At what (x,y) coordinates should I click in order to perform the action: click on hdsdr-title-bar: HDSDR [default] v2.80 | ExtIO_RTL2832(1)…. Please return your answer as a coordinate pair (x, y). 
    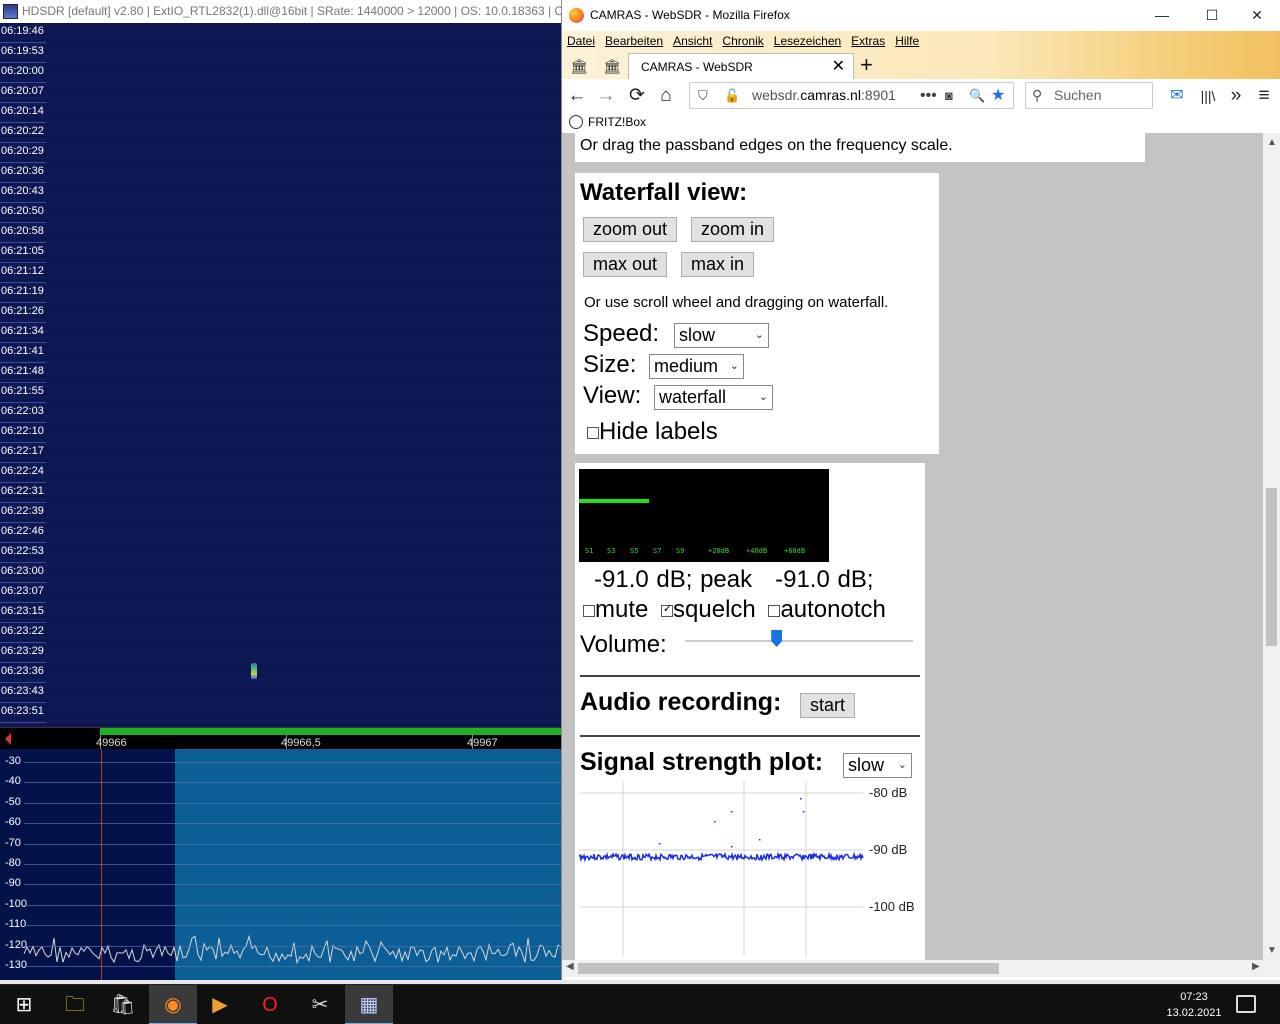
    Looking at the image, I should click on (280, 11).